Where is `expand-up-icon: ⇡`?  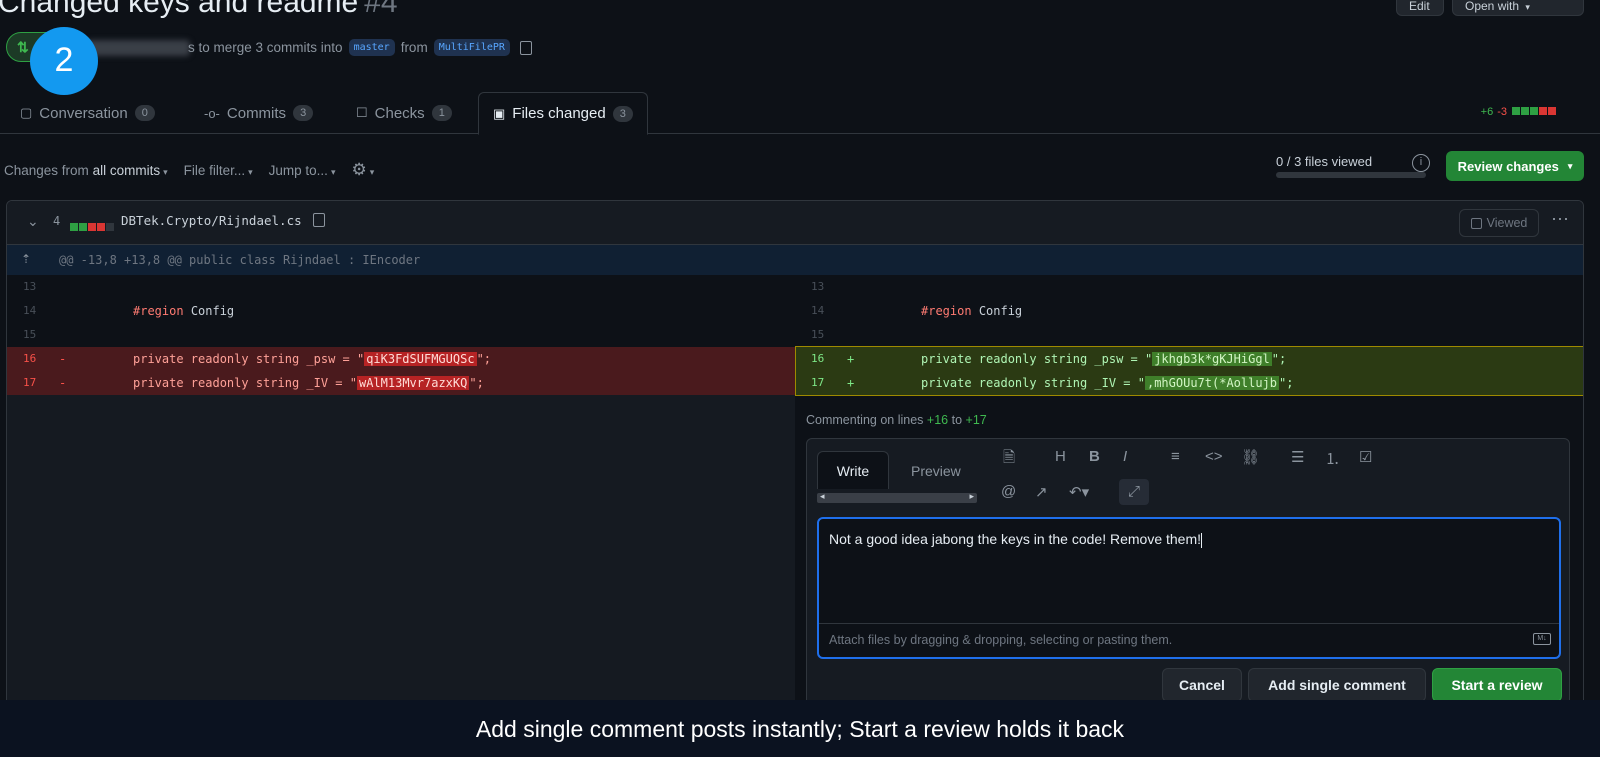
expand-up-icon: ⇡ is located at coordinates (26, 259).